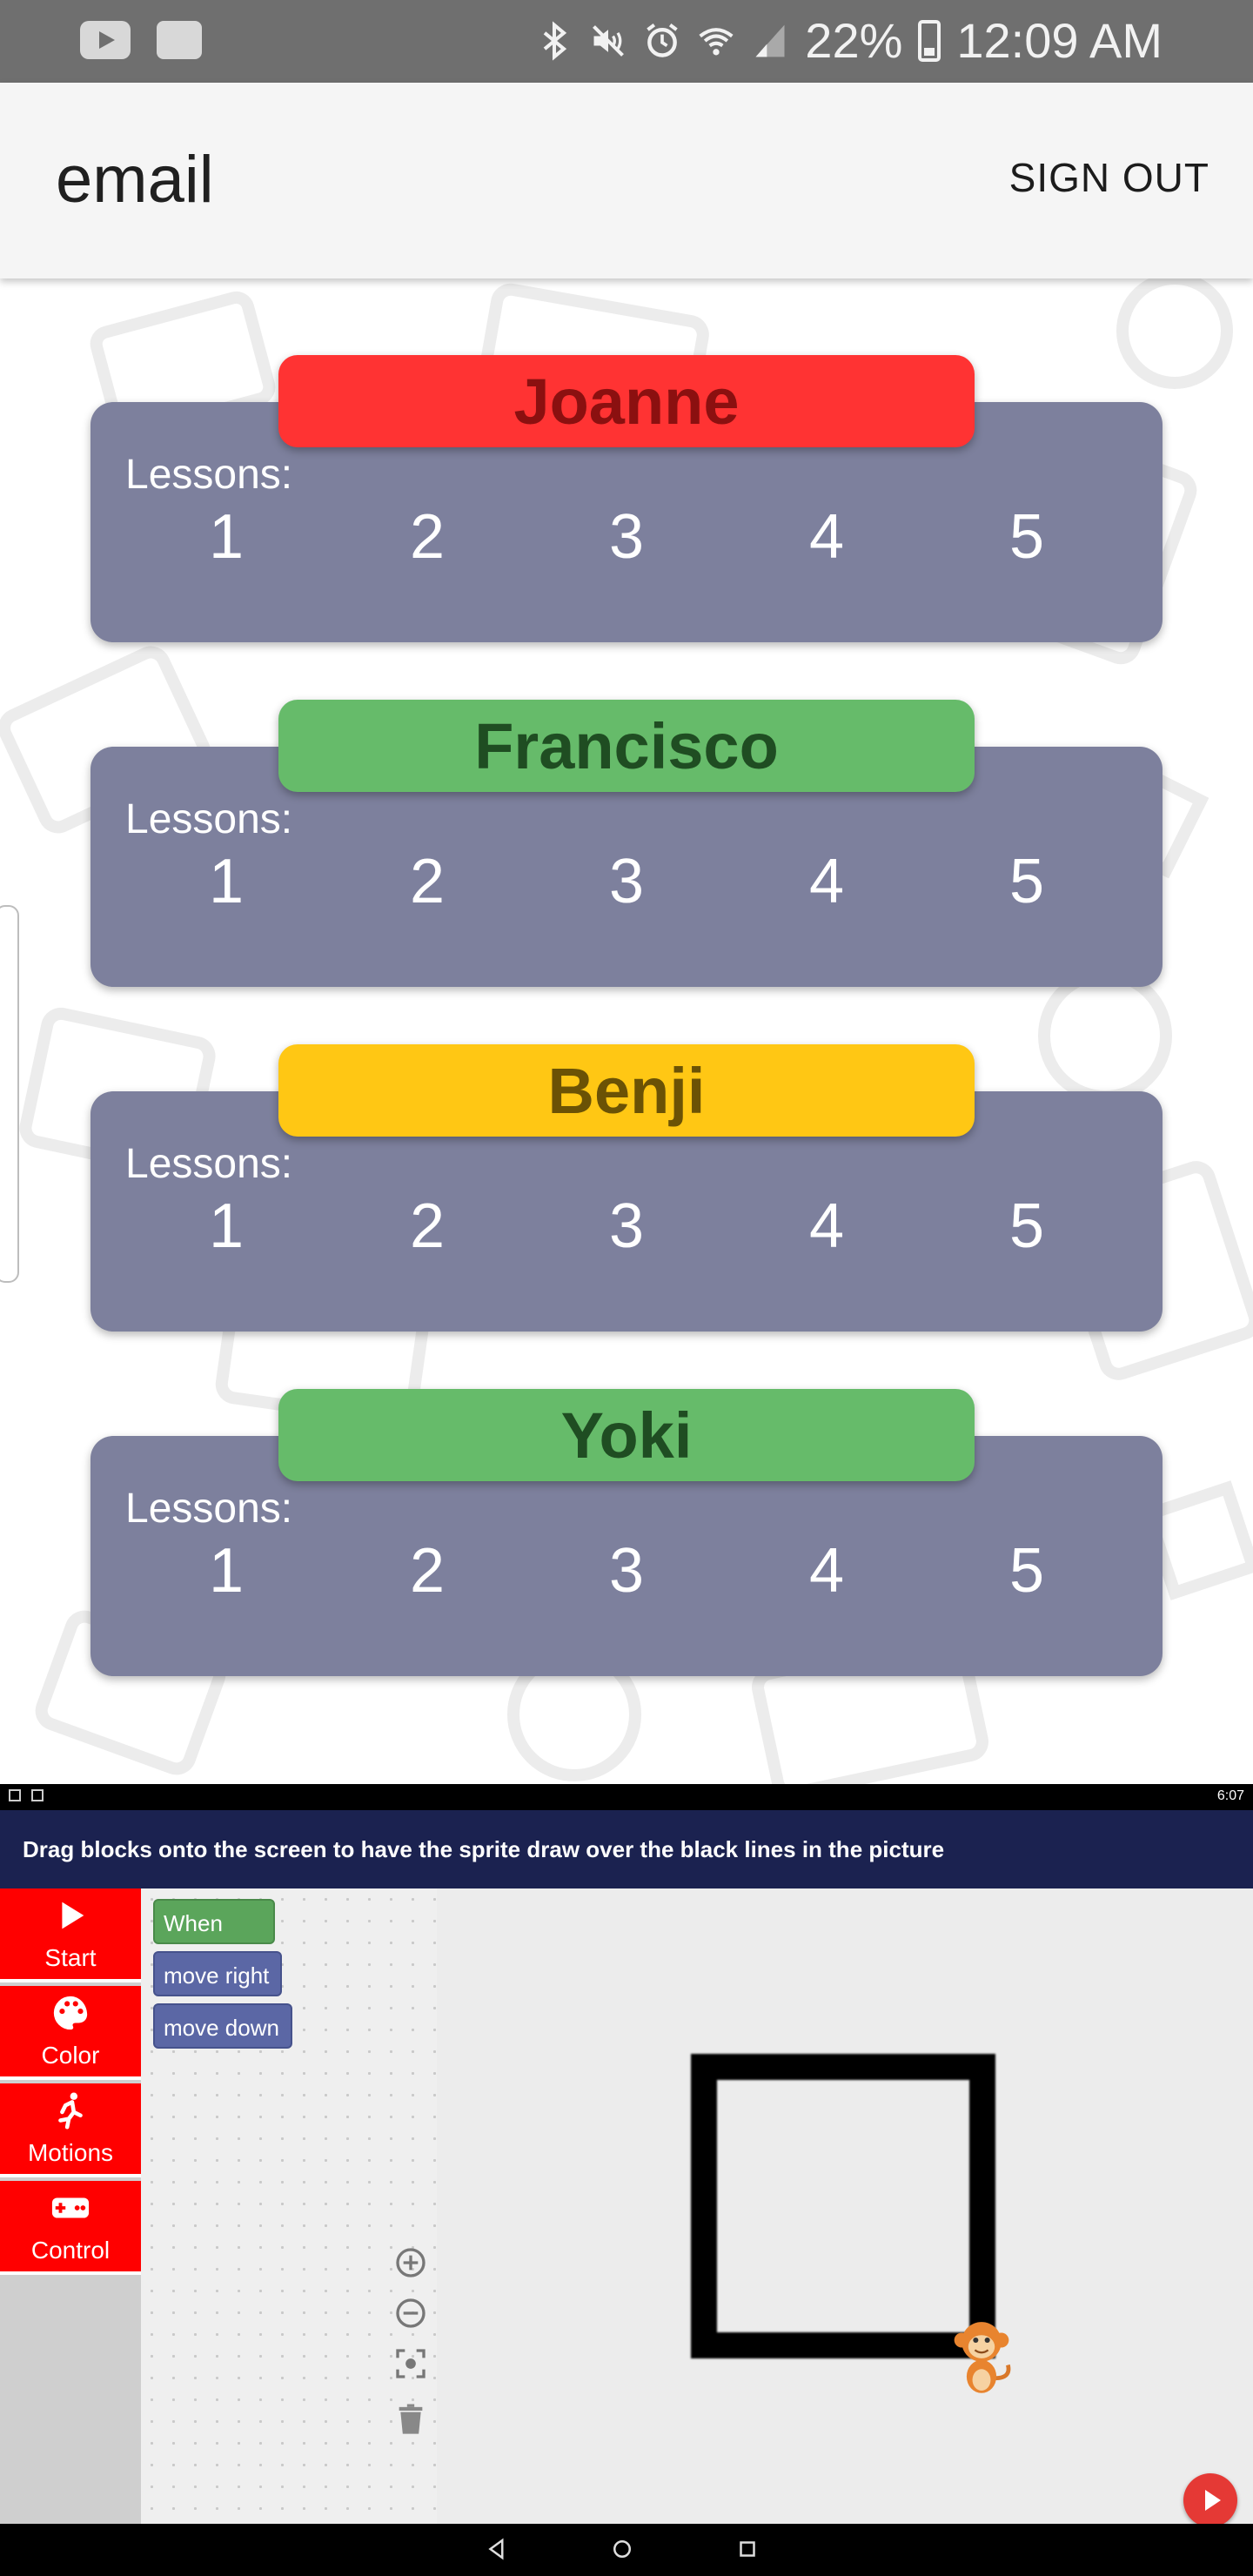 Image resolution: width=1253 pixels, height=2576 pixels. Describe the element at coordinates (70, 1935) in the screenshot. I see `category-start: Start` at that location.